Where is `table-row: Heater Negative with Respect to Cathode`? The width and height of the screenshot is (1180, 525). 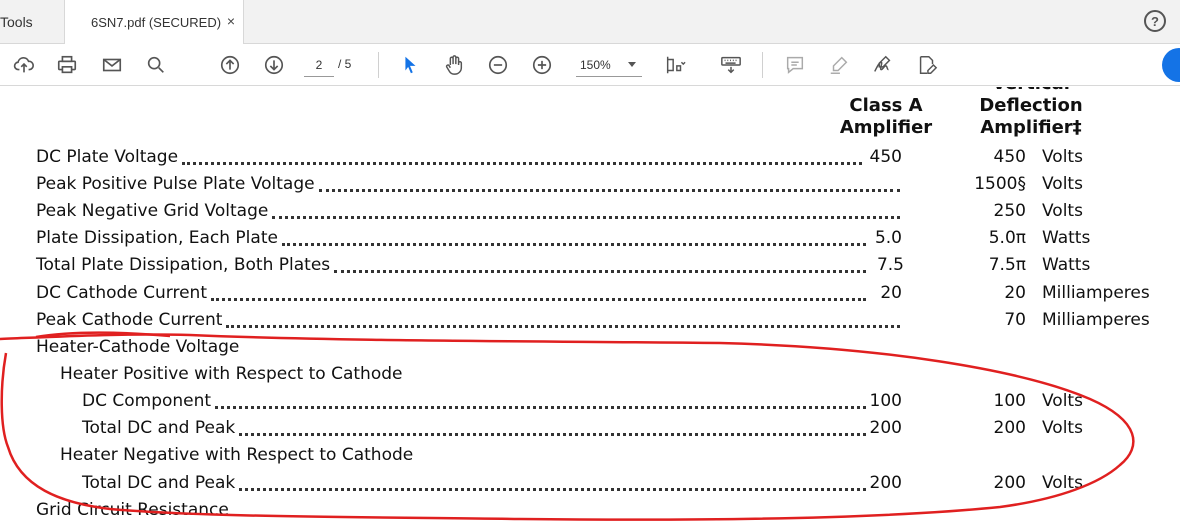 table-row: Heater Negative with Respect to Cathode is located at coordinates (590, 458).